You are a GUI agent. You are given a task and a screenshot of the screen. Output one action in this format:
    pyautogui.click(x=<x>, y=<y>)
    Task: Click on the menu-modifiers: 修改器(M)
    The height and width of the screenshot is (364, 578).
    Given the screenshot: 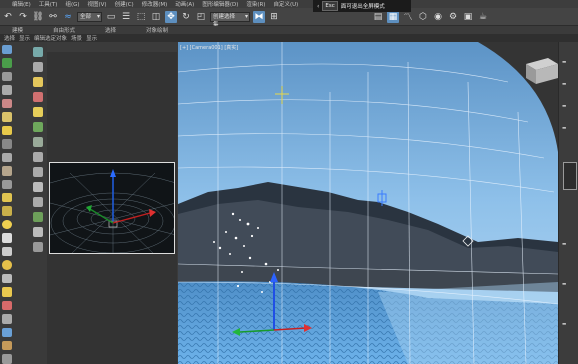 What is the action you would take?
    pyautogui.click(x=155, y=4)
    